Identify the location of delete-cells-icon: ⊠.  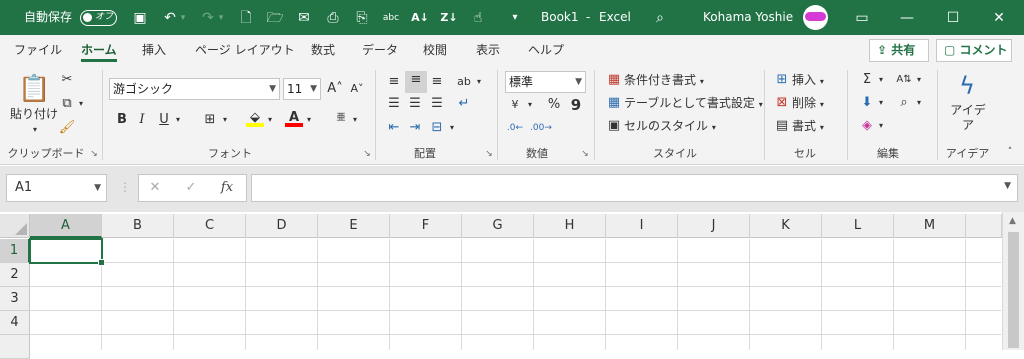
(782, 103).